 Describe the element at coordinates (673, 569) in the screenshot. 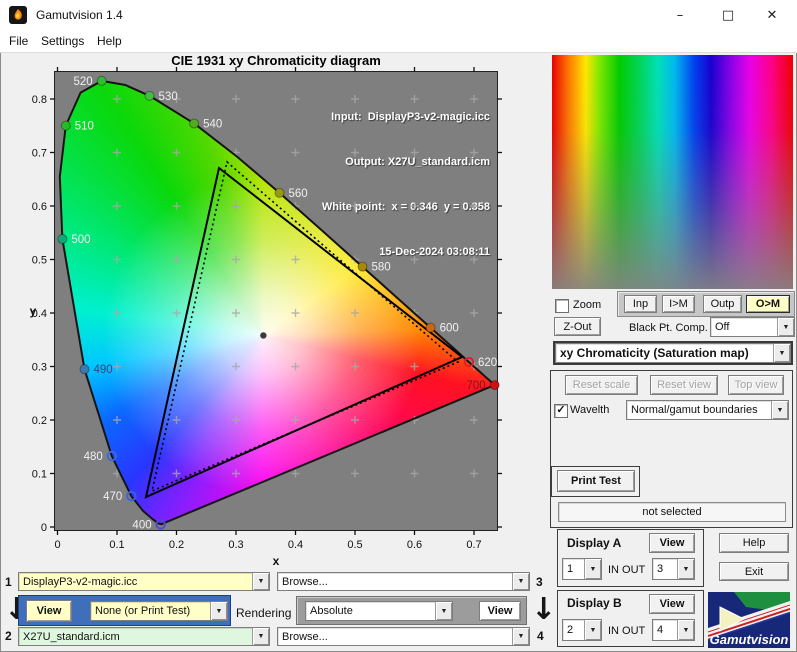

I see `display-a-out-dropdown: 3 ▼` at that location.